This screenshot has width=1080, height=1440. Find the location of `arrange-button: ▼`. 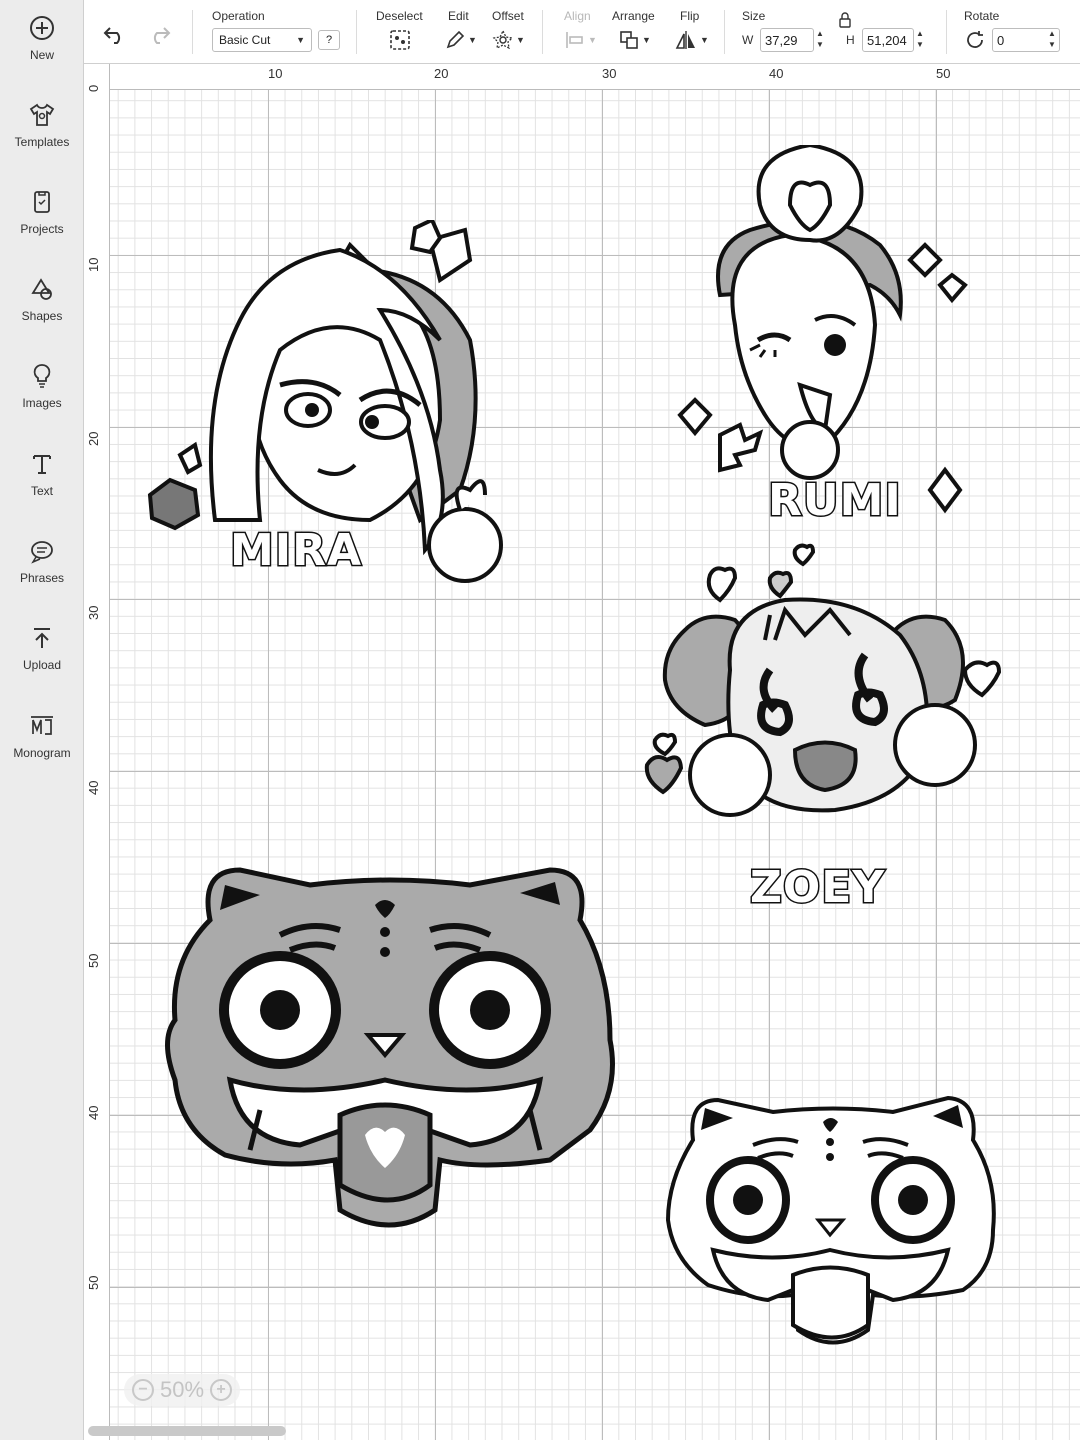

arrange-button: ▼ is located at coordinates (634, 40).